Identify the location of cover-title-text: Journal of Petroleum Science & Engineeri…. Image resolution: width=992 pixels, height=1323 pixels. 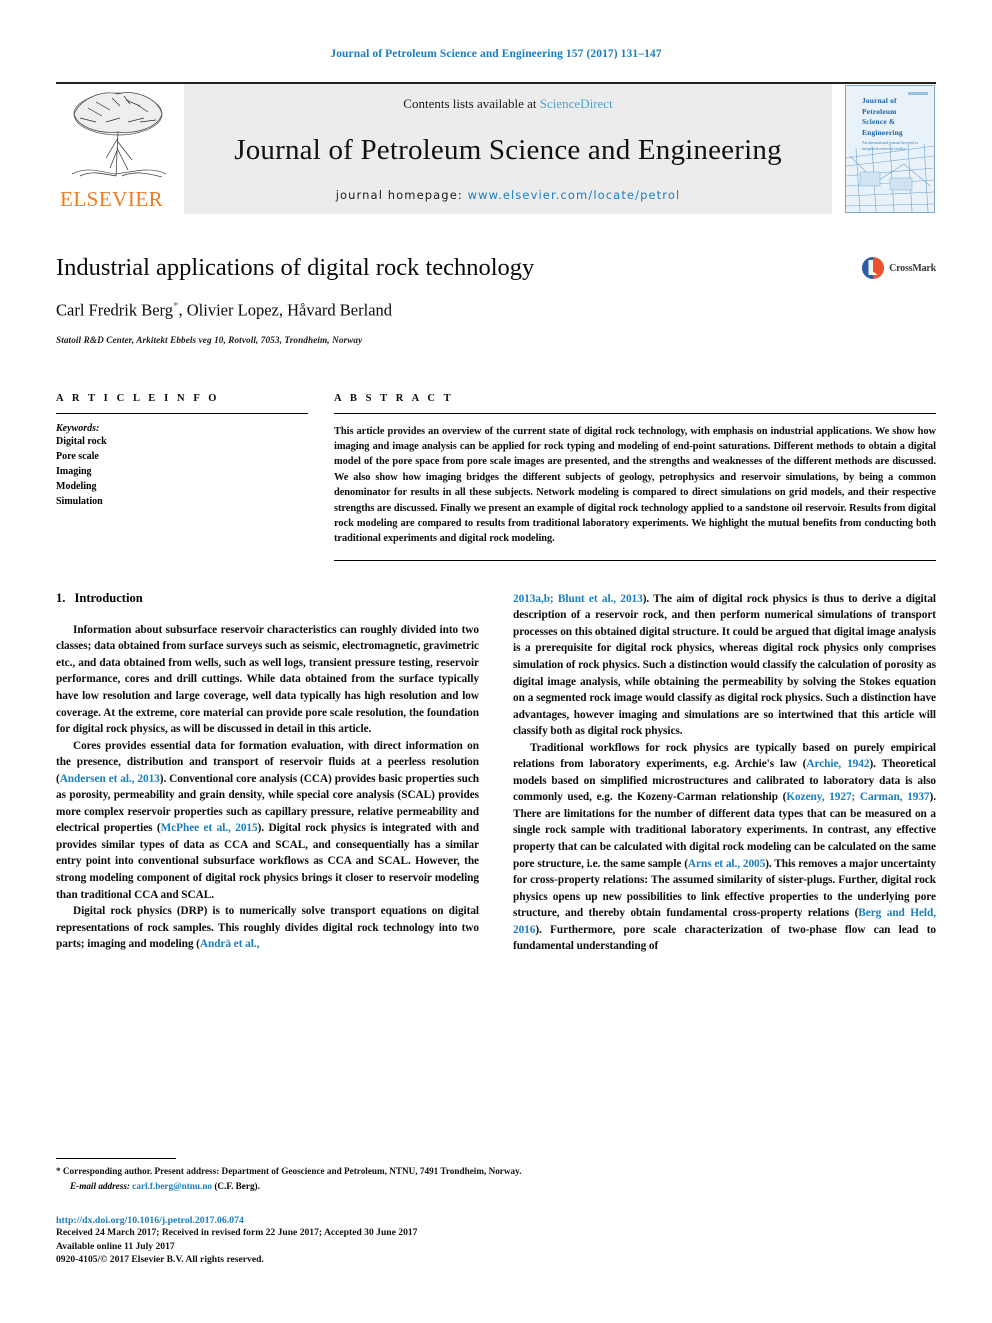
(882, 117).